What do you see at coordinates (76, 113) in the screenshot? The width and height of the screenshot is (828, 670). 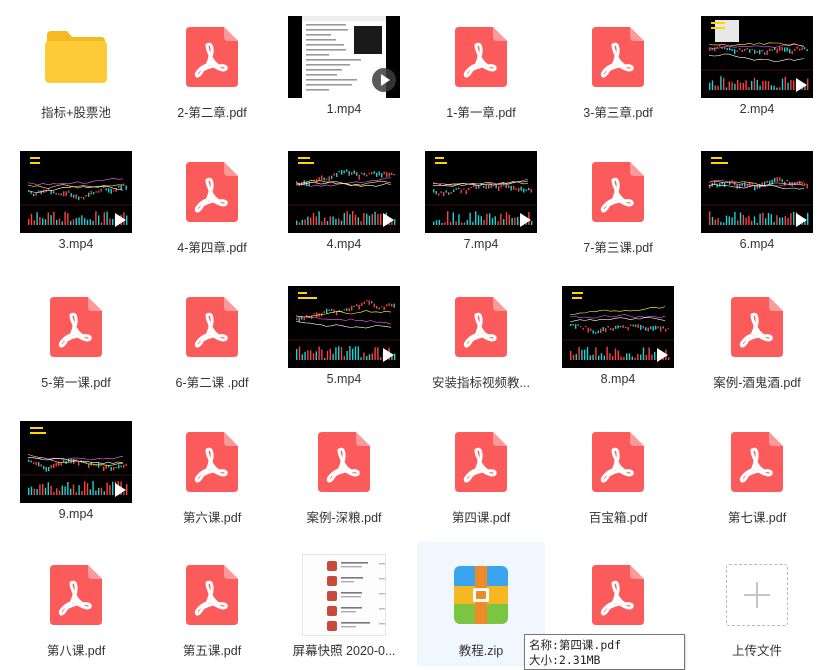 I see `file-name-label: 指标+股票池` at bounding box center [76, 113].